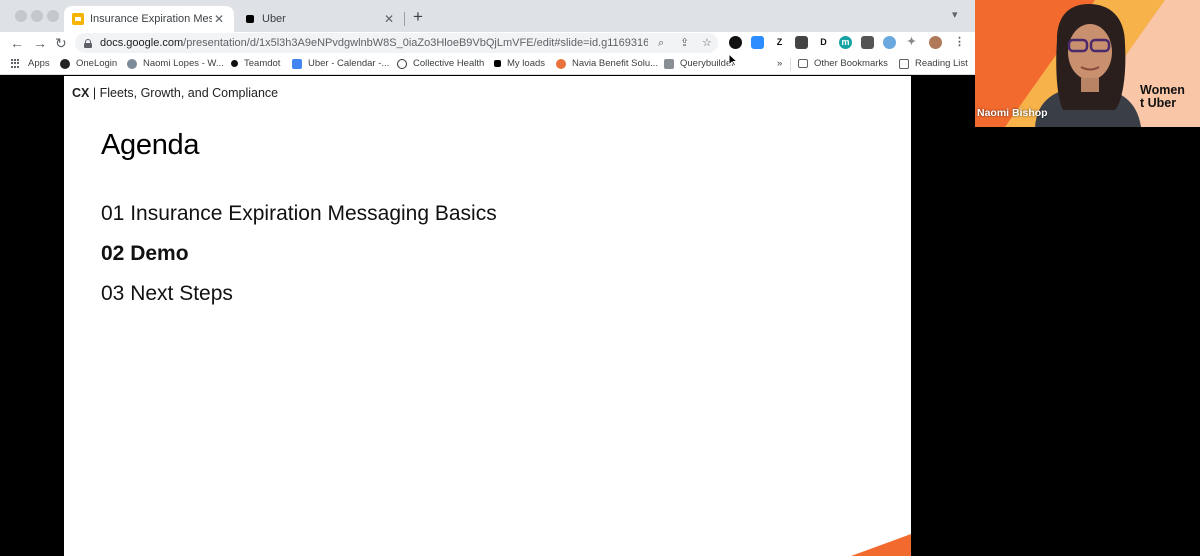 Image resolution: width=1200 pixels, height=556 pixels. Describe the element at coordinates (669, 63) in the screenshot. I see `querybuilder-icon` at that location.